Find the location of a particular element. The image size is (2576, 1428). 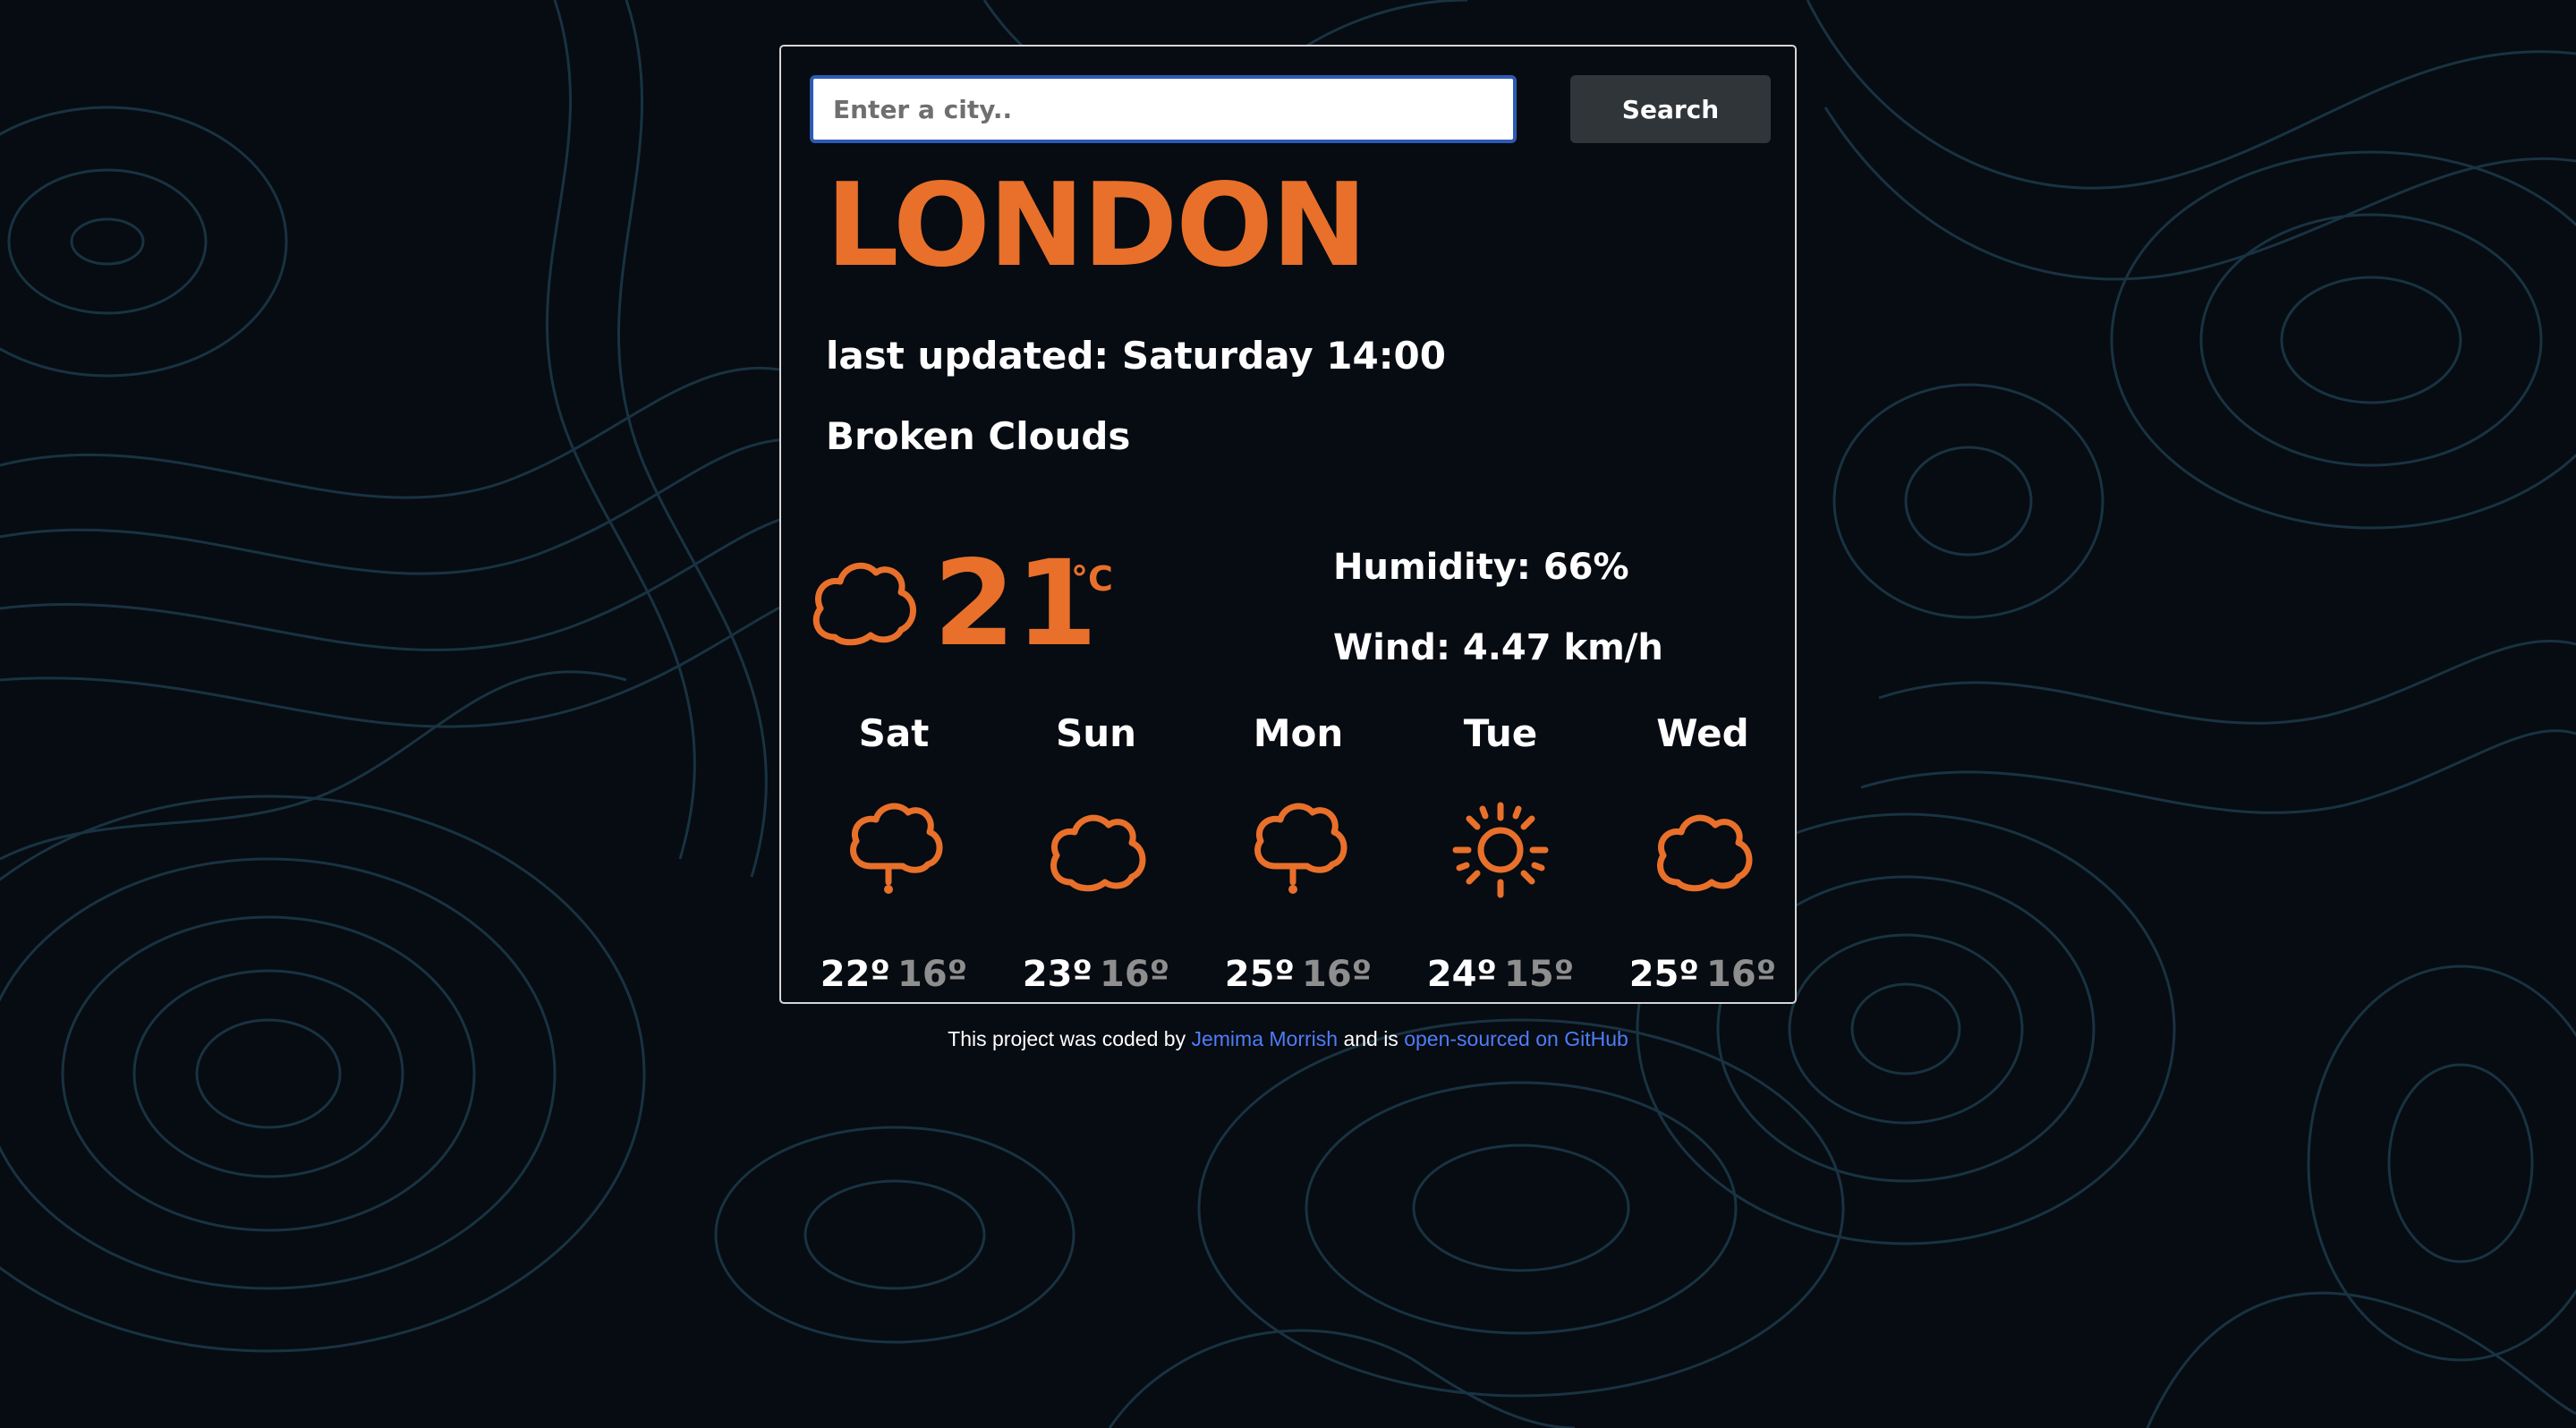

humidity-value: 66% is located at coordinates (1586, 567).